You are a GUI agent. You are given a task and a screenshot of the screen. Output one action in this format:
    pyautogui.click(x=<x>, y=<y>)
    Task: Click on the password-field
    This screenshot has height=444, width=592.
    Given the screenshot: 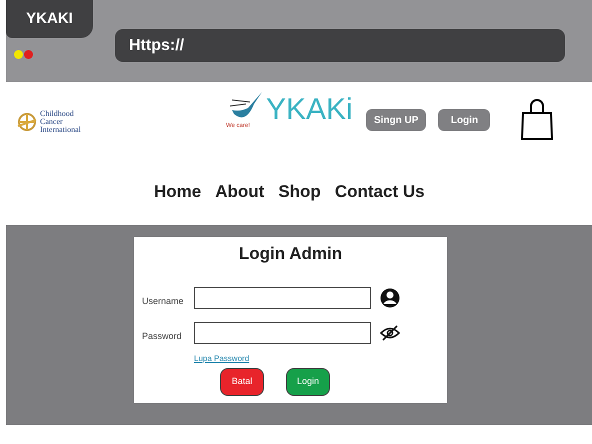 What is the action you would take?
    pyautogui.click(x=282, y=333)
    